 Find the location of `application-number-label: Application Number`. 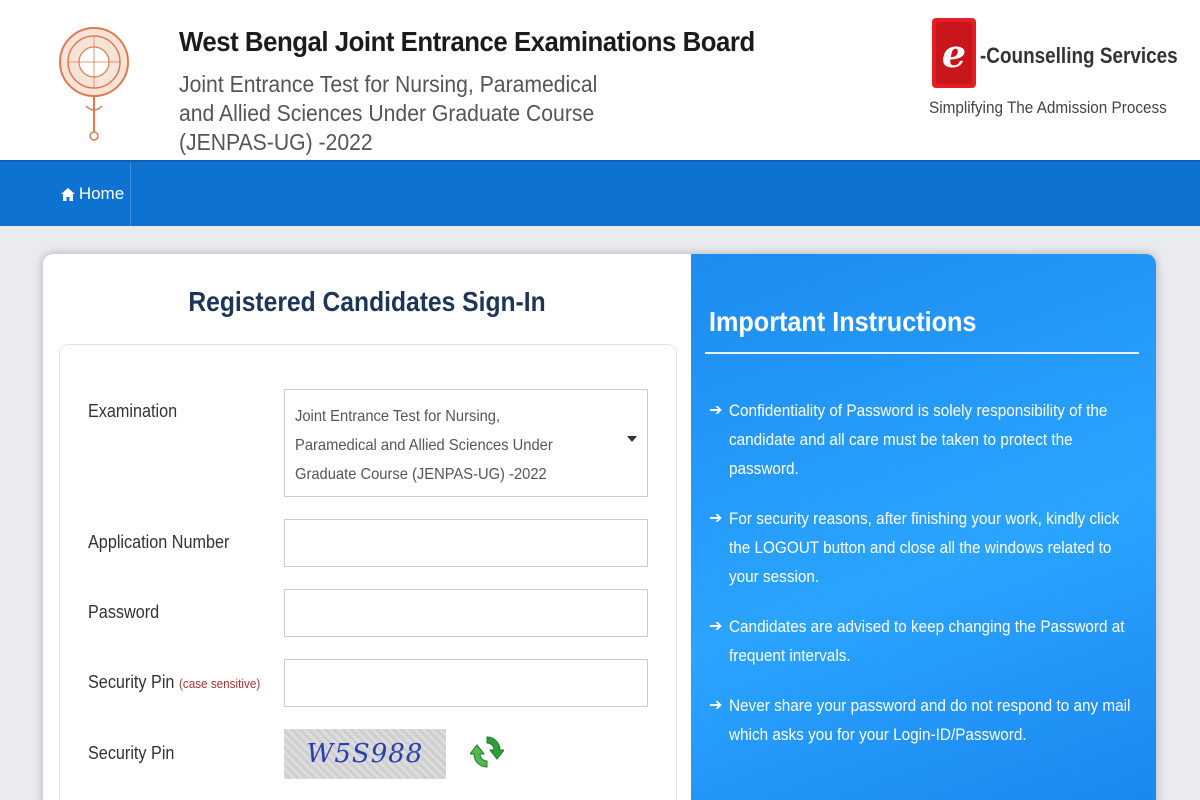

application-number-label: Application Number is located at coordinates (159, 542).